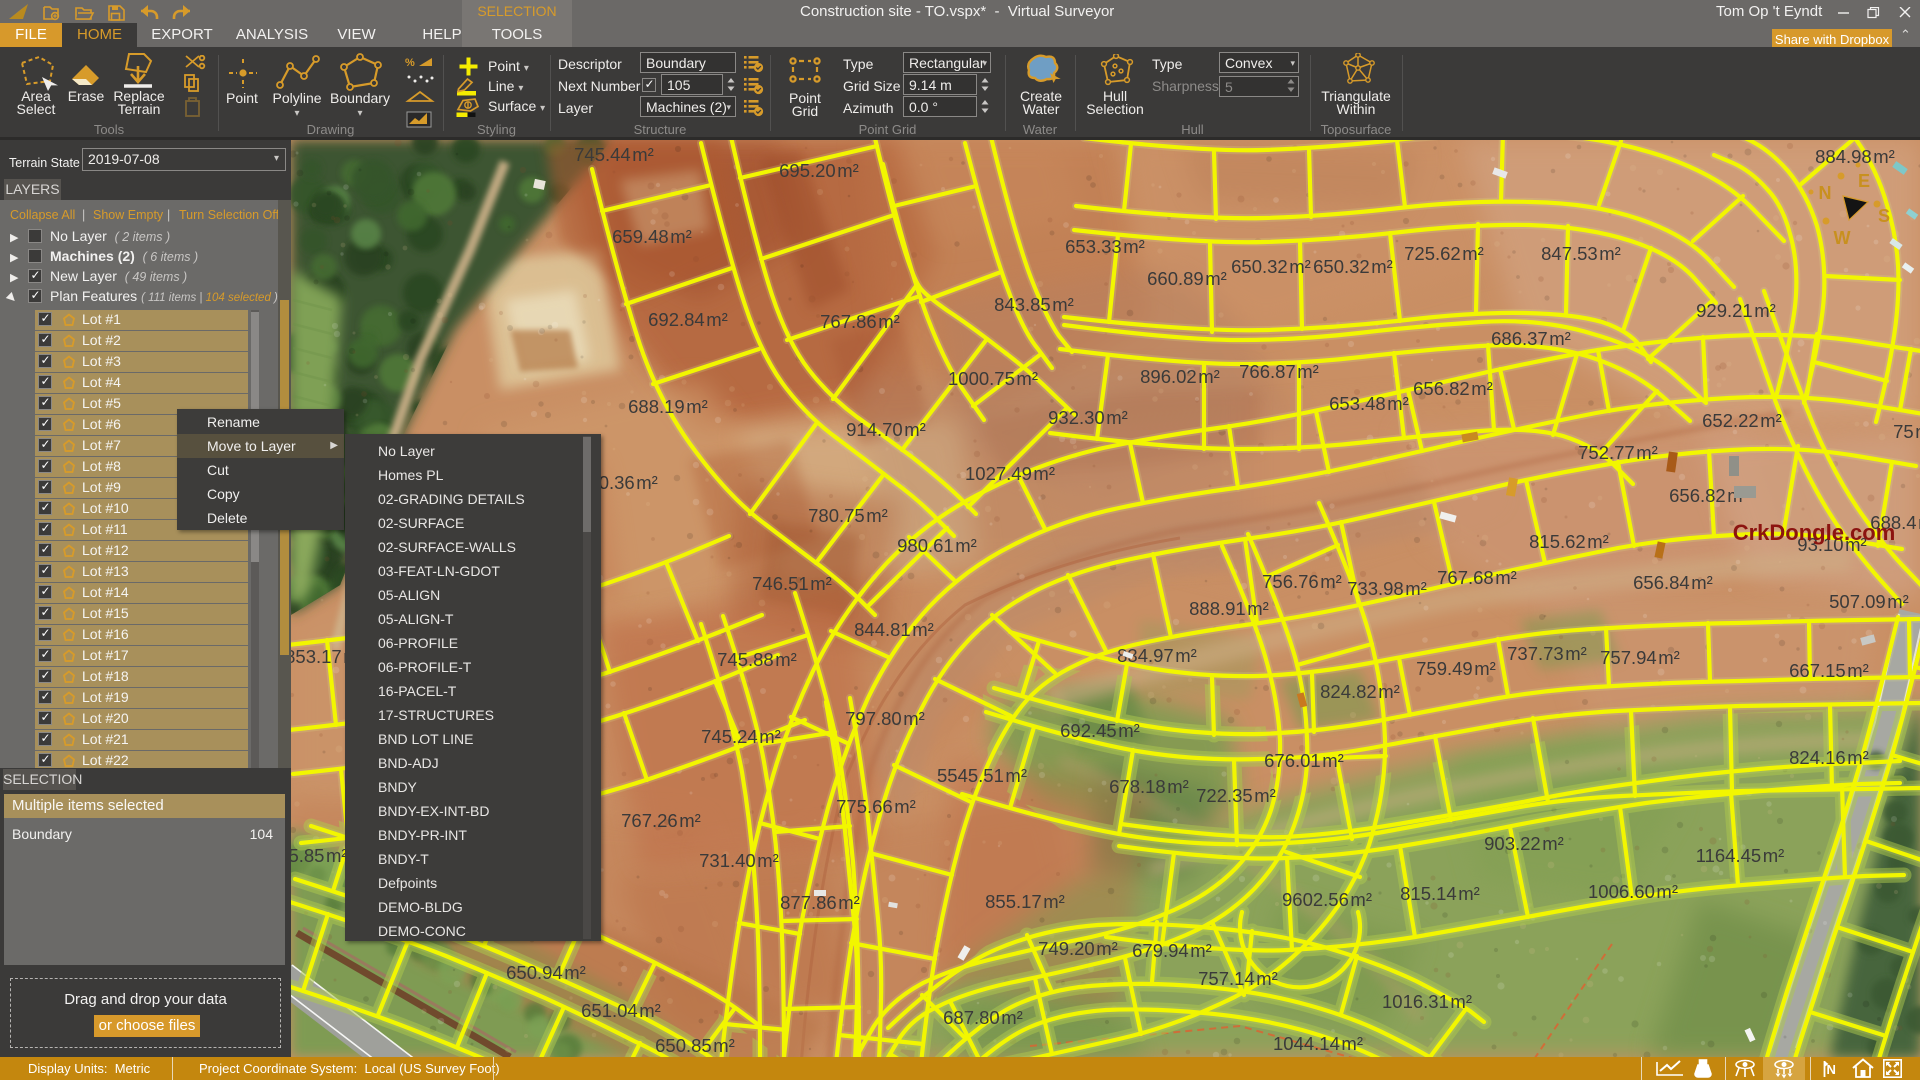 The height and width of the screenshot is (1080, 1920). I want to click on svg-text: 888.91 m², so click(1229, 608).